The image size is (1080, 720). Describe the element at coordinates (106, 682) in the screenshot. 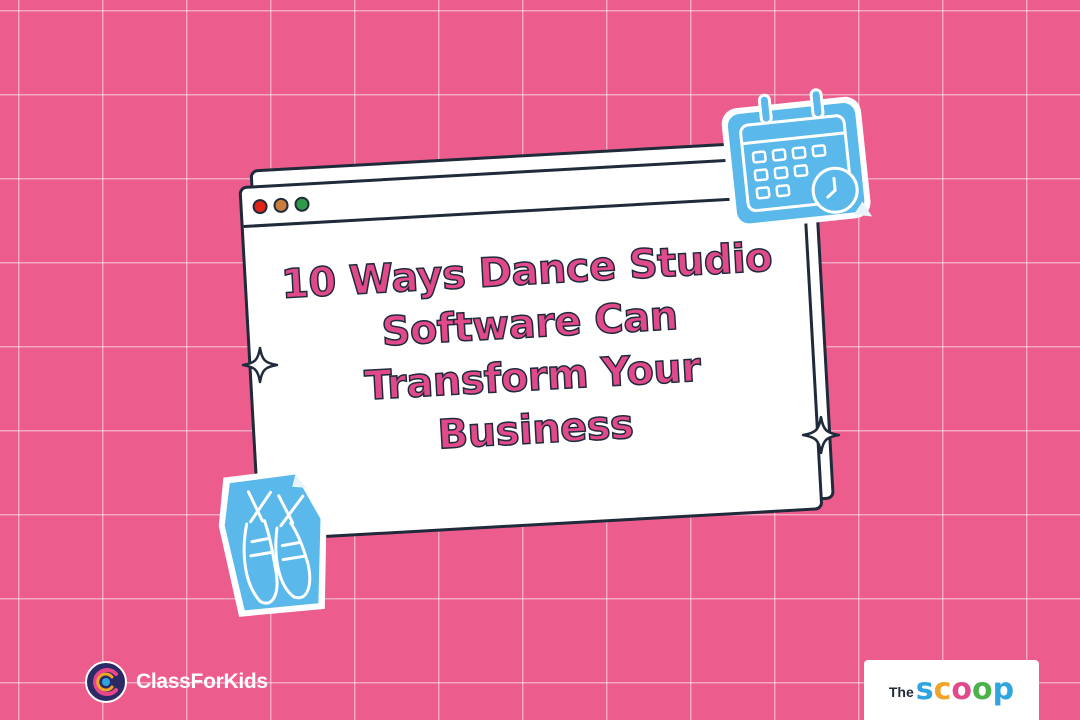

I see `classforkids-logo-icon` at that location.